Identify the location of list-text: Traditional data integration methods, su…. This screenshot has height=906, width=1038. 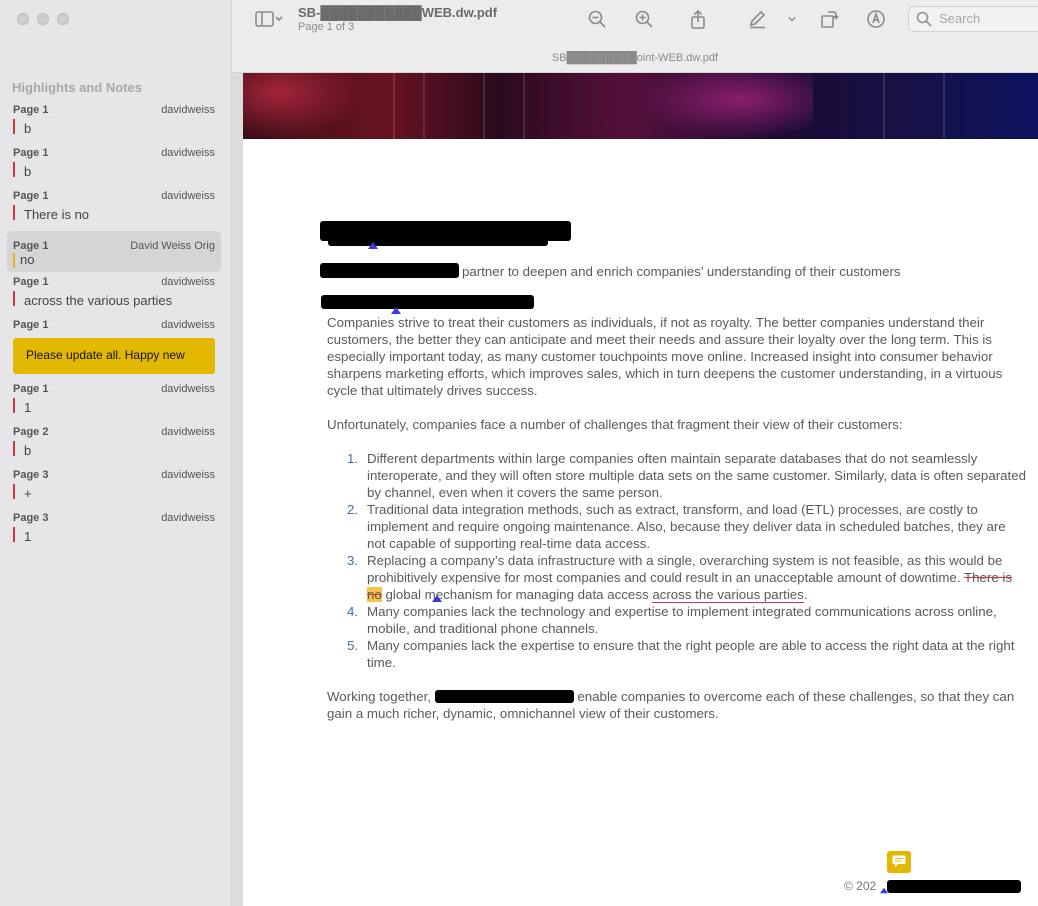
(686, 526).